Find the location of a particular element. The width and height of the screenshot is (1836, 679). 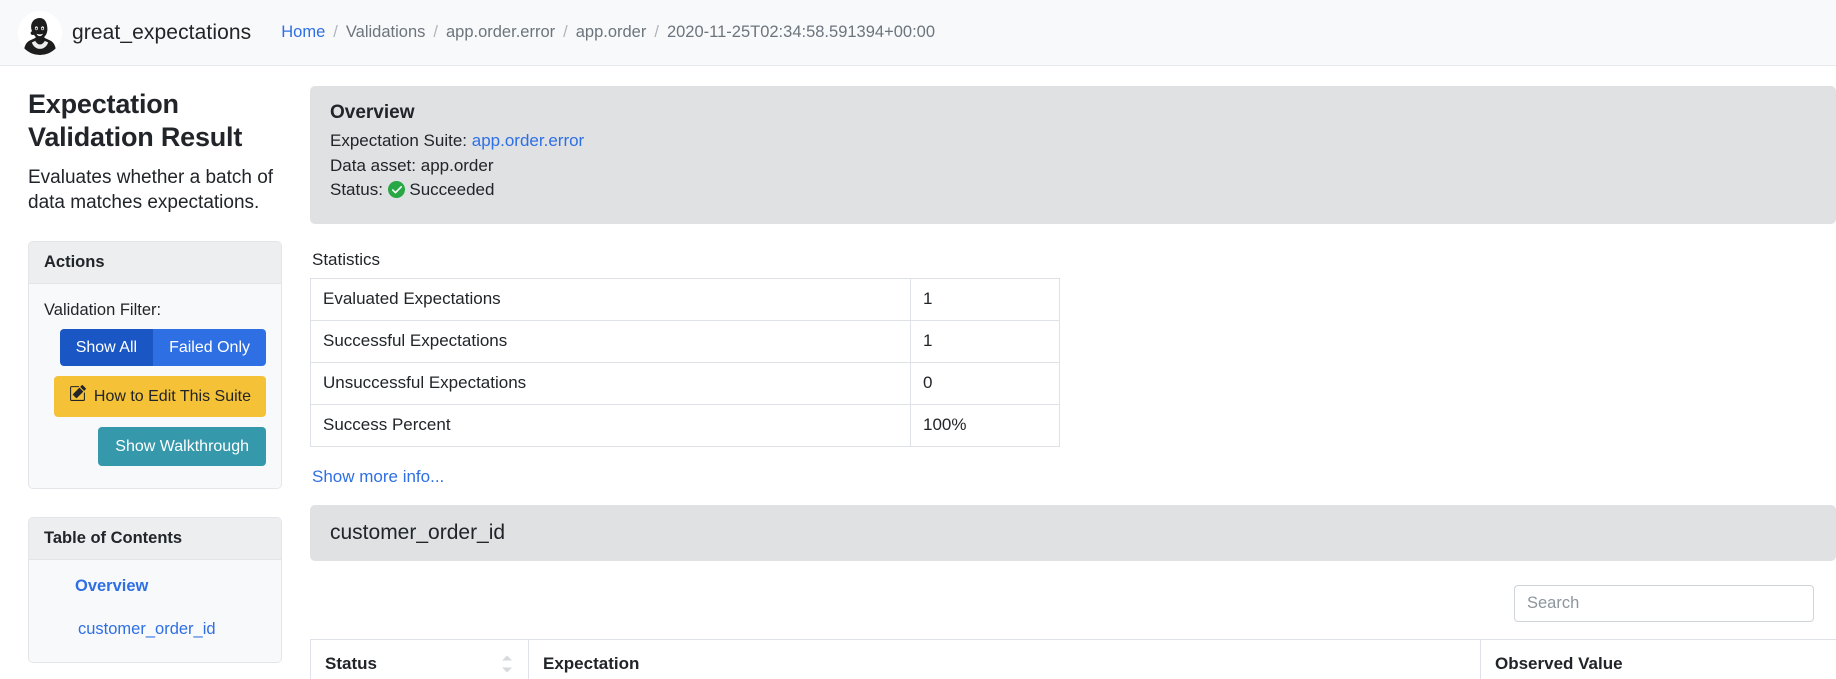

breadcrumb-home-link: Home is located at coordinates (303, 32).